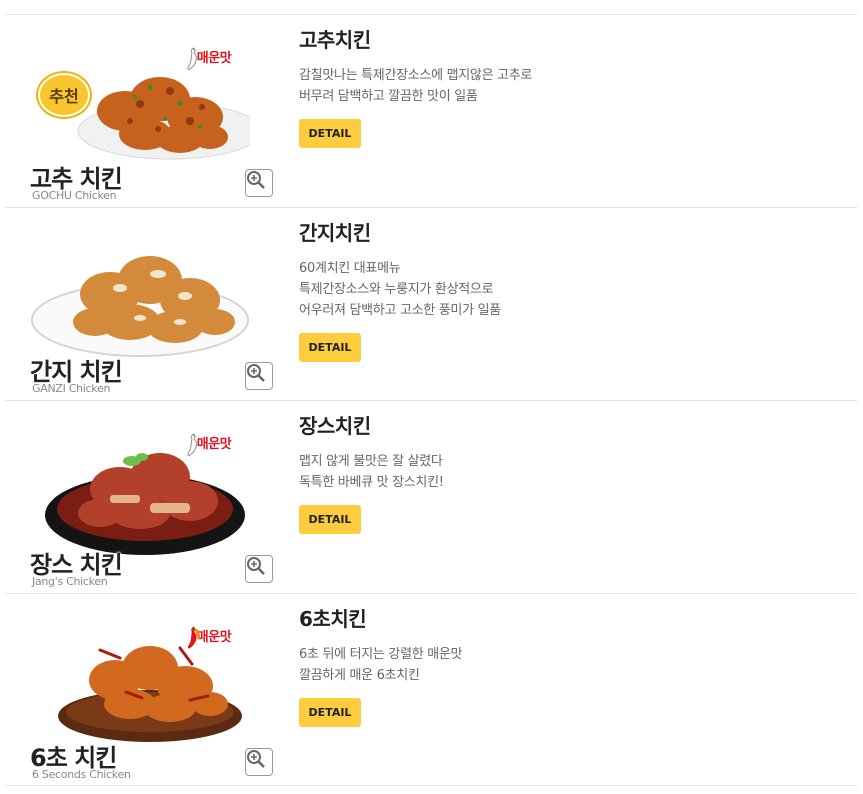  What do you see at coordinates (151, 115) in the screenshot?
I see `menu-thumbnail: 추천 매운맛 고추 치킨 GOCHU Chicken` at bounding box center [151, 115].